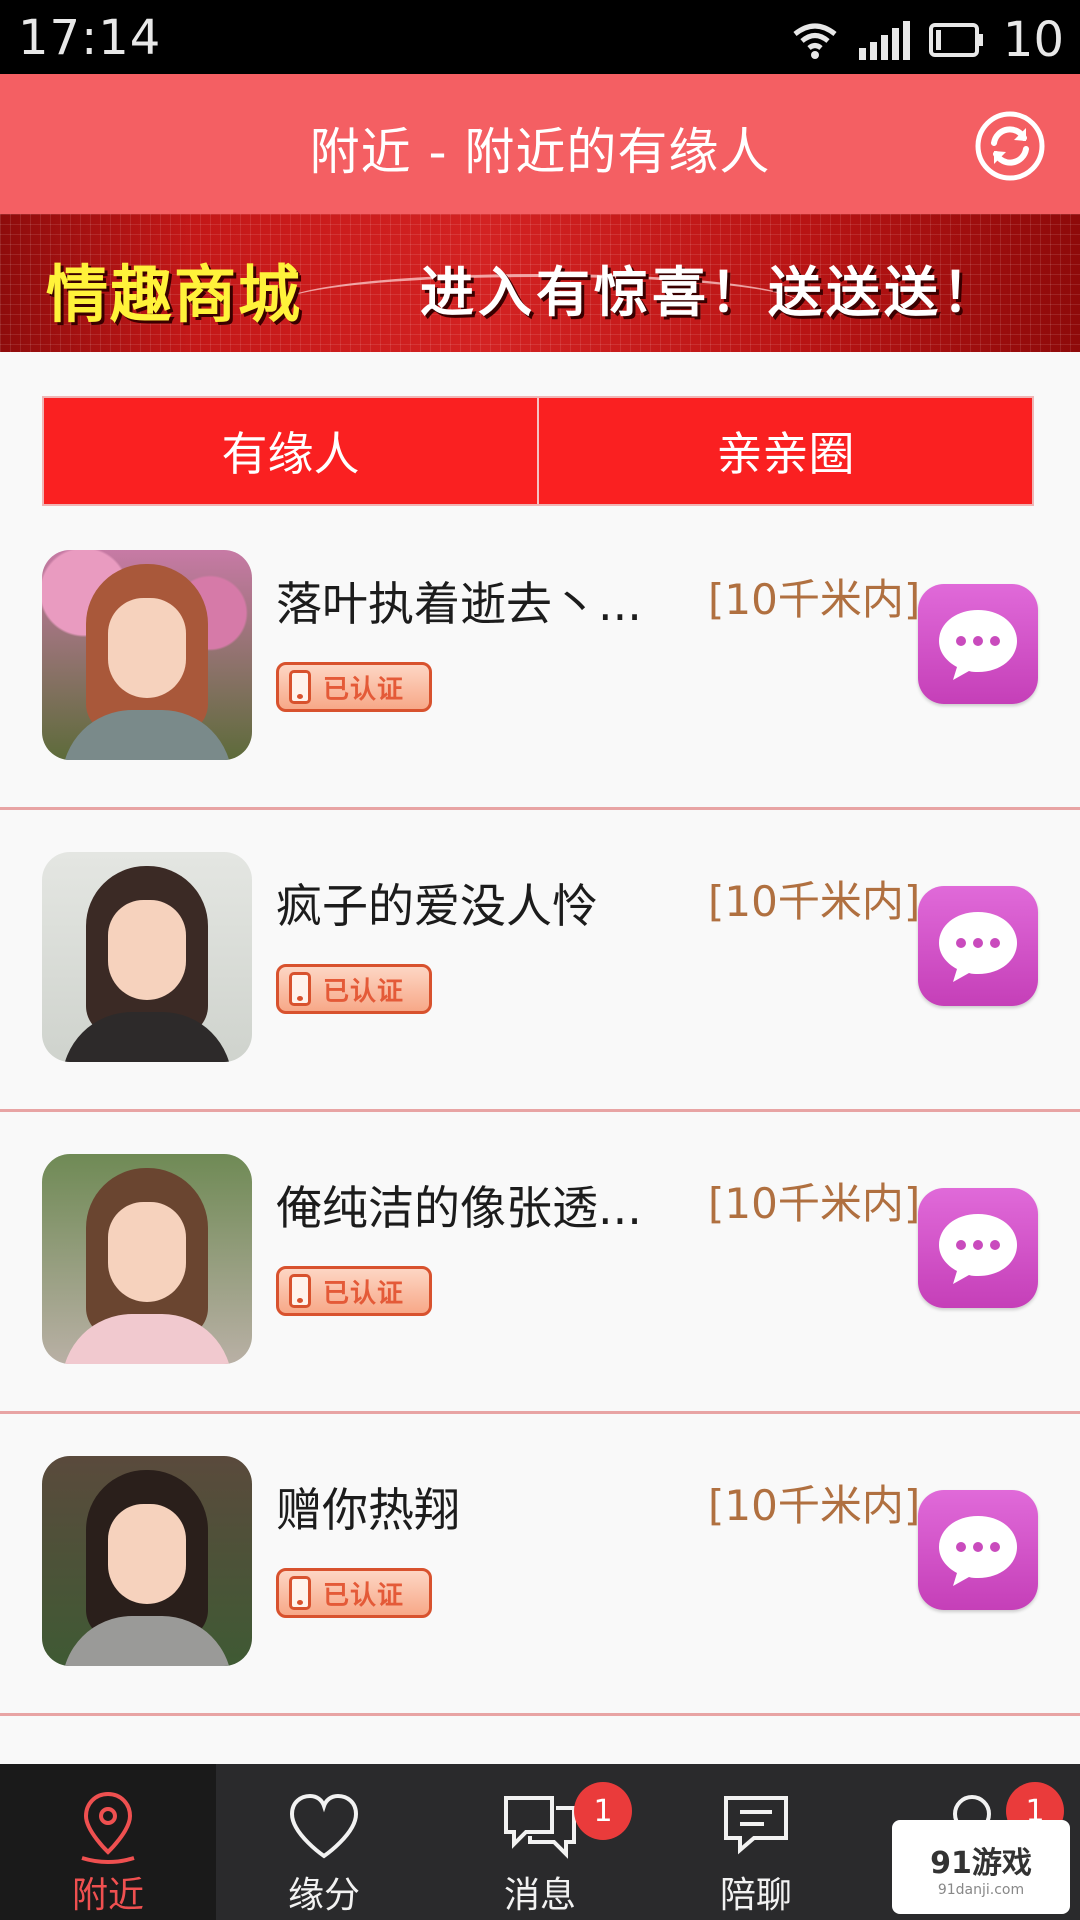  Describe the element at coordinates (437, 906) in the screenshot. I see `user-name: 疯子的爱没人怜` at that location.